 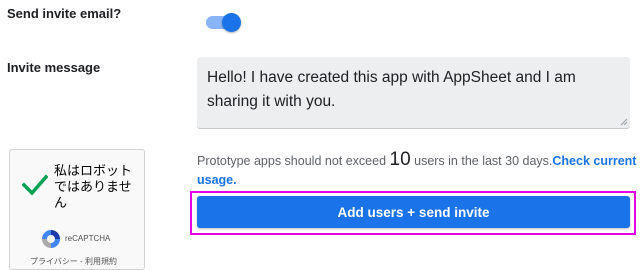 I want to click on quota-suffix: users in the last 30 days., so click(x=481, y=161).